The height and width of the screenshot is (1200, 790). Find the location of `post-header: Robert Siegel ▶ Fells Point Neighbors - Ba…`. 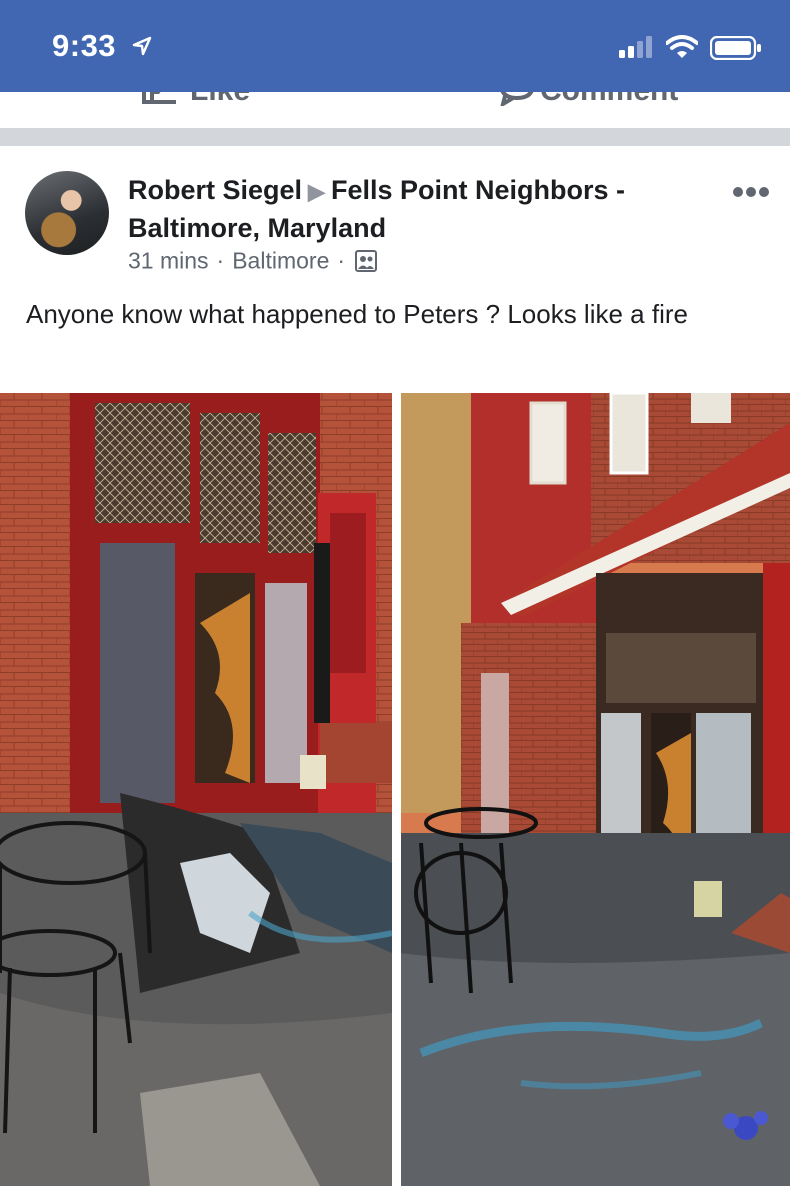

post-header: Robert Siegel ▶ Fells Point Neighbors - Ba… is located at coordinates (408, 209).